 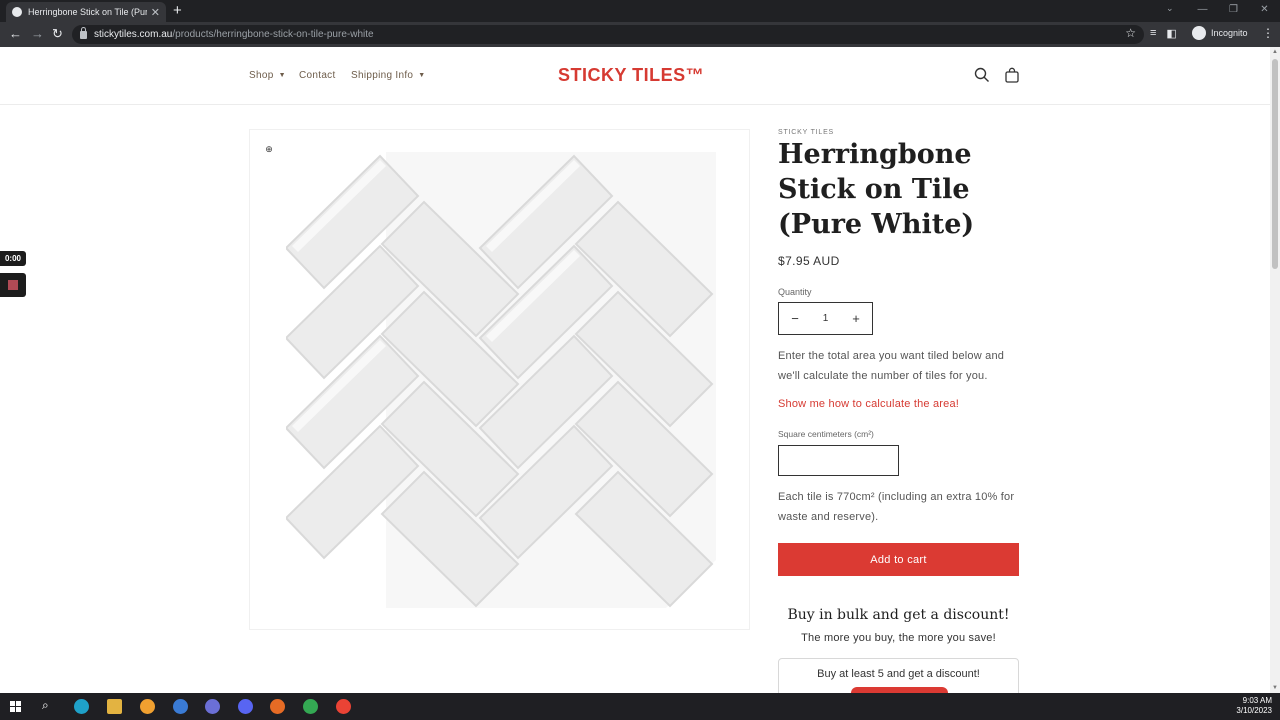 I want to click on side-panel-icon: ◧, so click(x=1171, y=33).